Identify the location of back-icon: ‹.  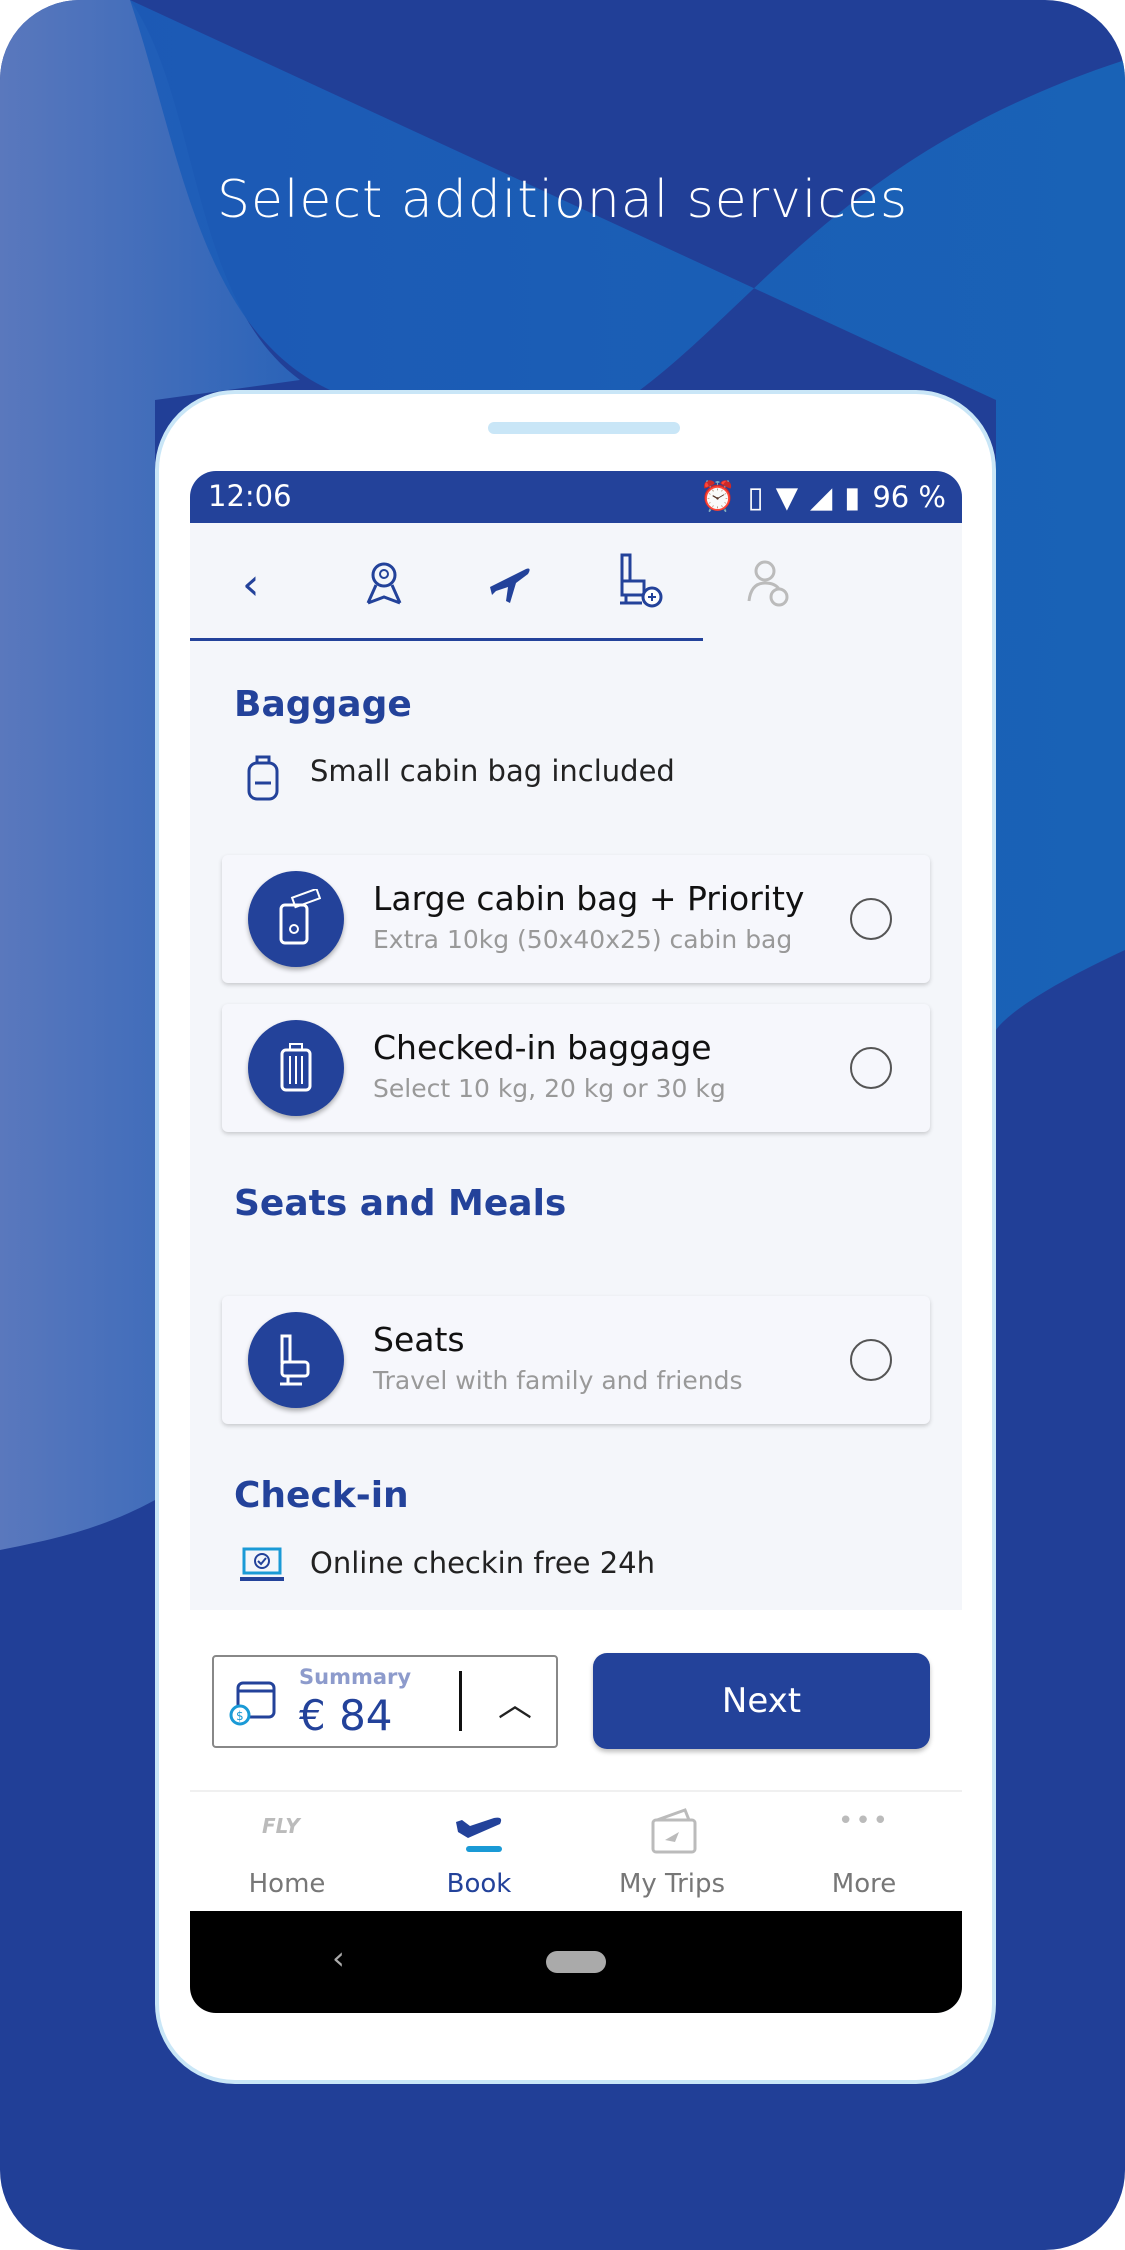
(251, 584).